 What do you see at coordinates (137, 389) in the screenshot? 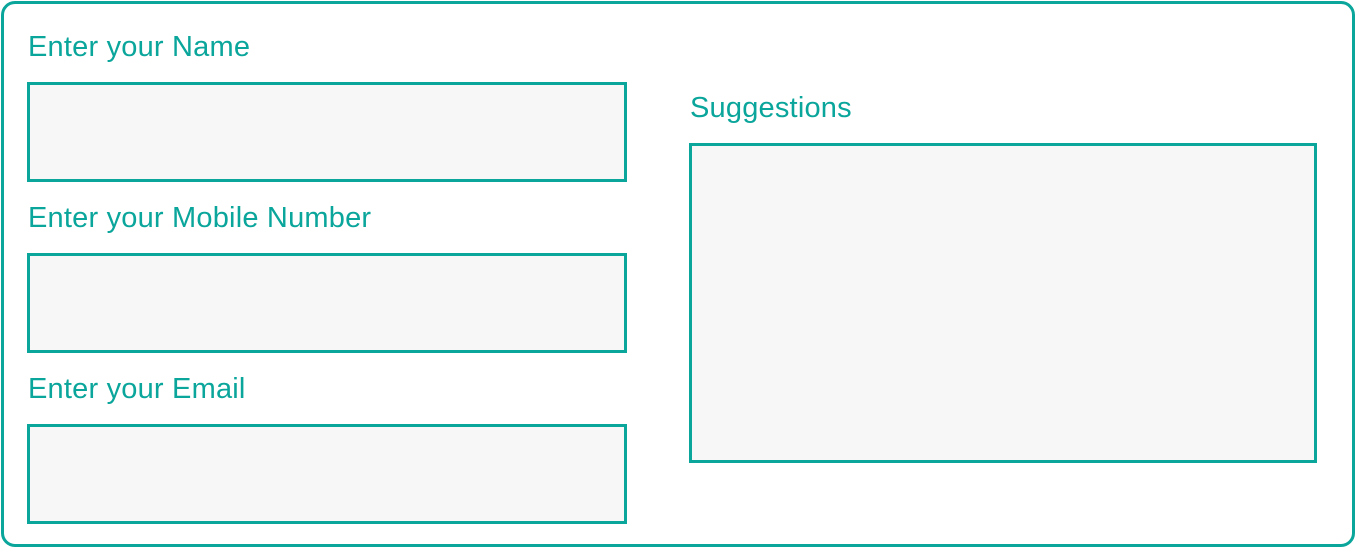
I see `email-label: Enter your Email` at bounding box center [137, 389].